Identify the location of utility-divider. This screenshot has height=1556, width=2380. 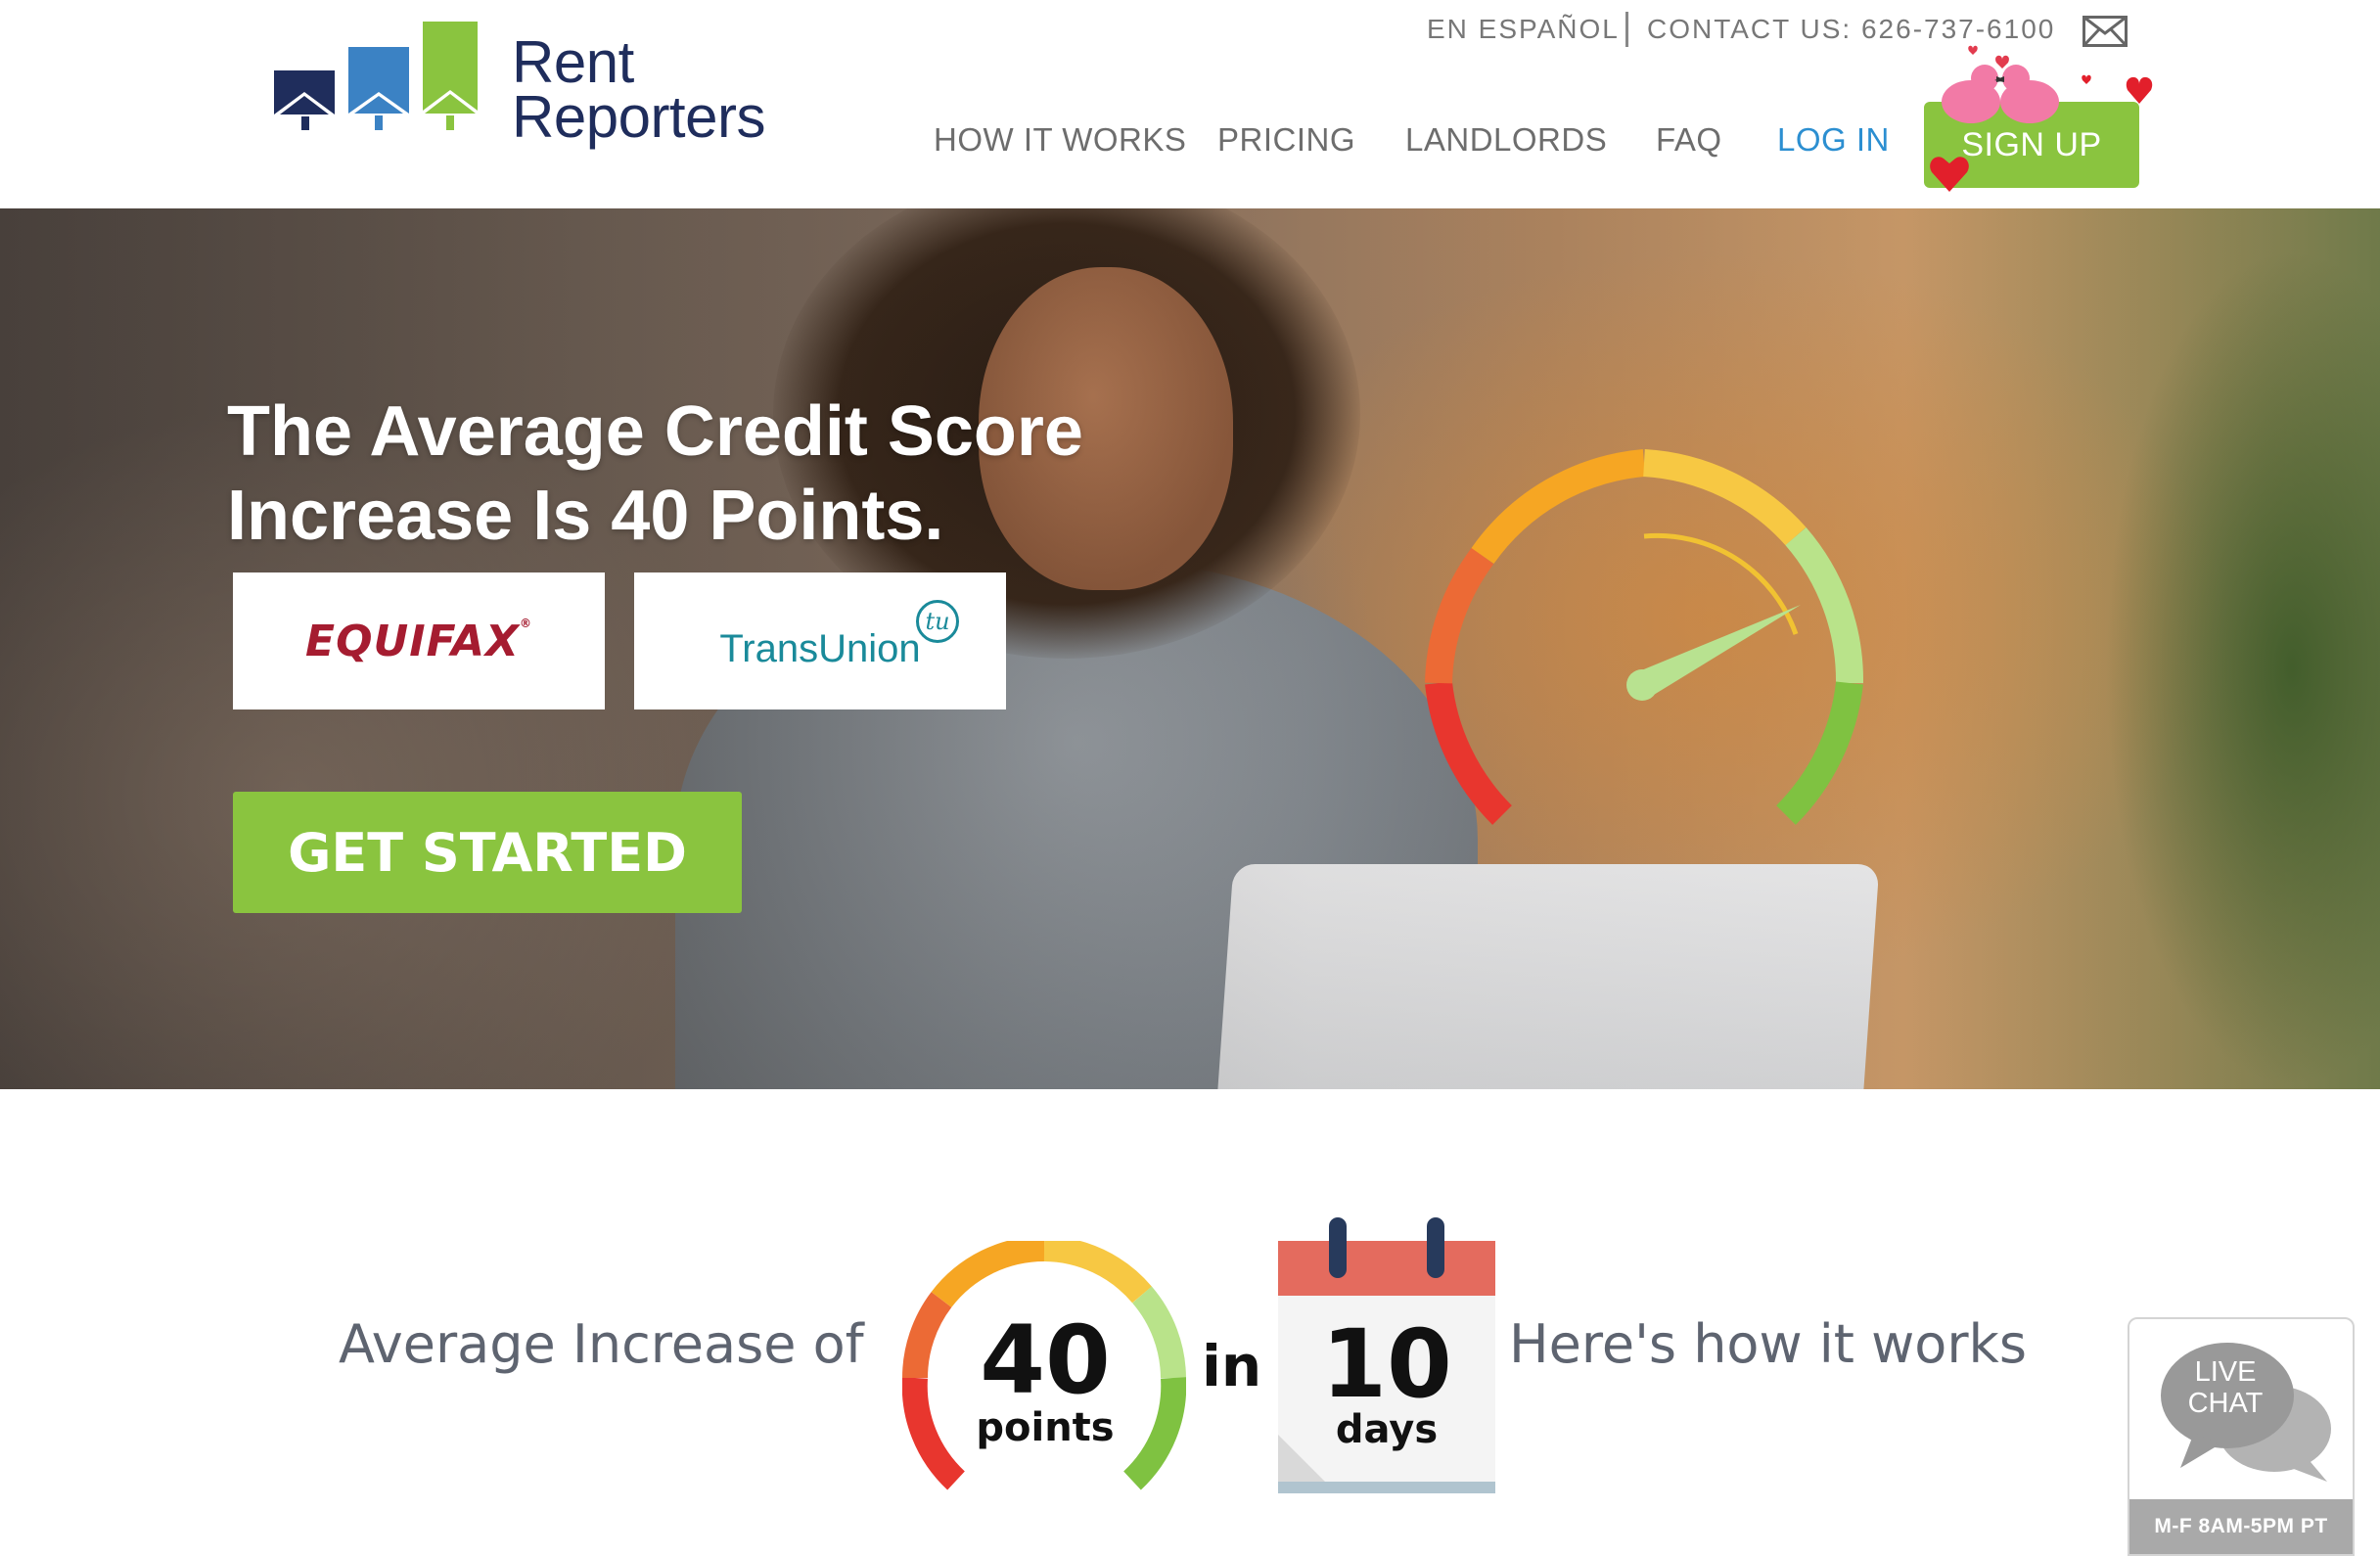
(1626, 29).